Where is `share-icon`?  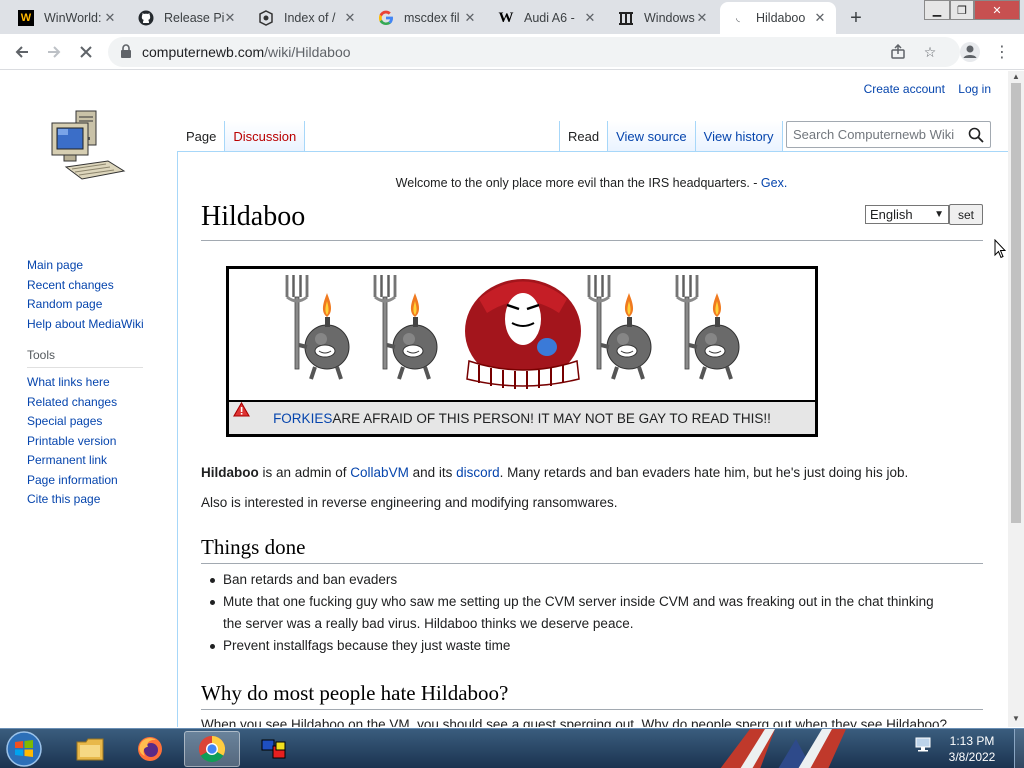
share-icon is located at coordinates (898, 52).